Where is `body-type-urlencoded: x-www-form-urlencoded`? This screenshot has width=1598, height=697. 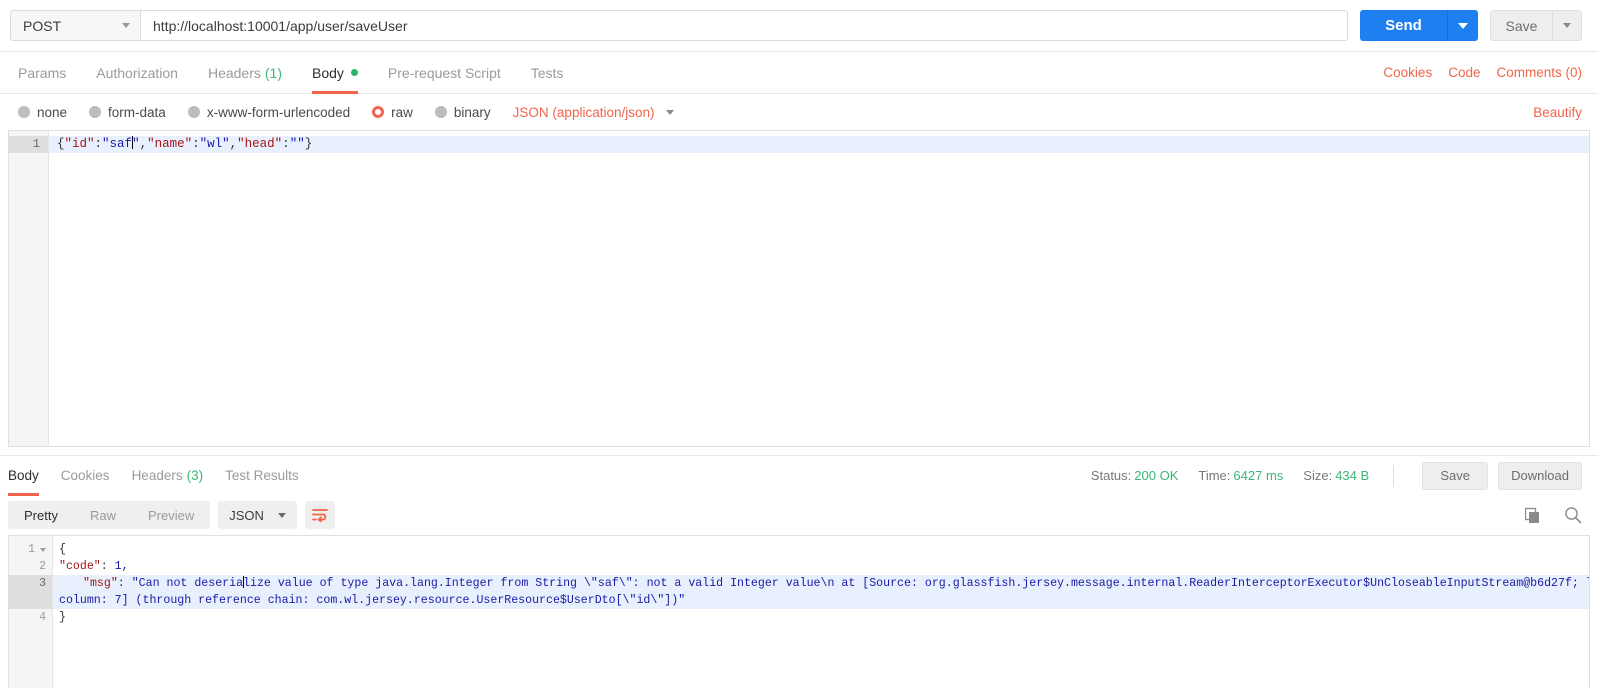
body-type-urlencoded: x-www-form-urlencoded is located at coordinates (269, 112).